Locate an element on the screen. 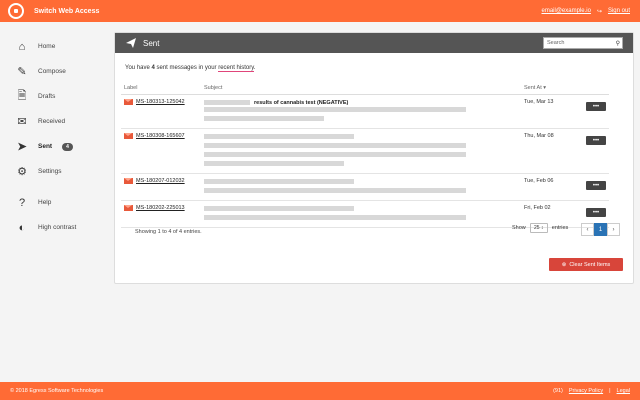  sidebar-item-drafts: 🗎 Drafts is located at coordinates (50, 96).